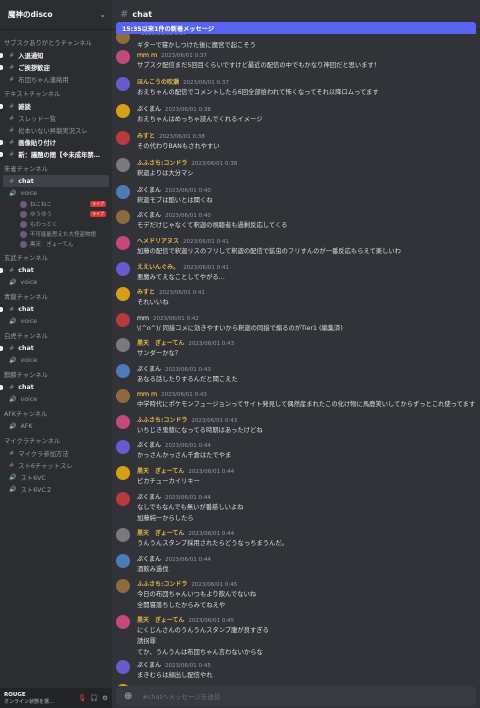 The image size is (480, 708). Describe the element at coordinates (82, 698) in the screenshot. I see `mic-muted-icon: 🎙` at that location.